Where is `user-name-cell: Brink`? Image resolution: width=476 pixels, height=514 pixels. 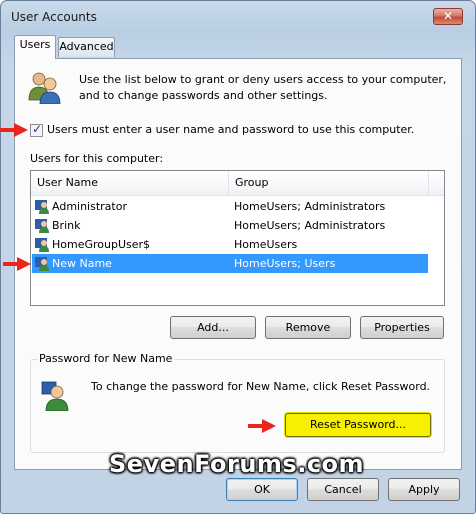
user-name-cell: Brink is located at coordinates (66, 225).